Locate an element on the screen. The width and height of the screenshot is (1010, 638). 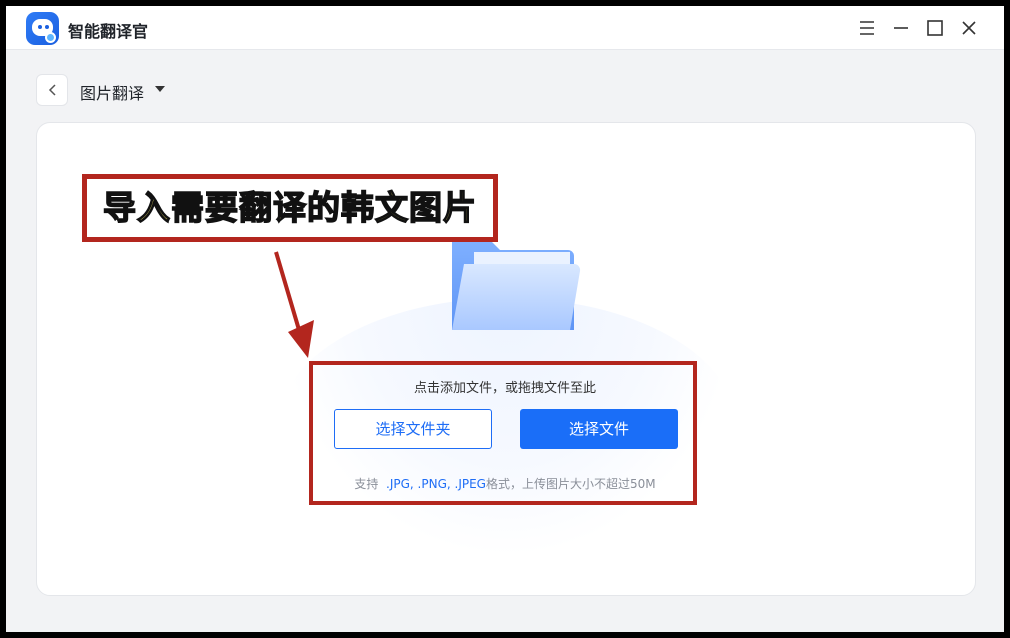
app-logo-icon is located at coordinates (42, 28).